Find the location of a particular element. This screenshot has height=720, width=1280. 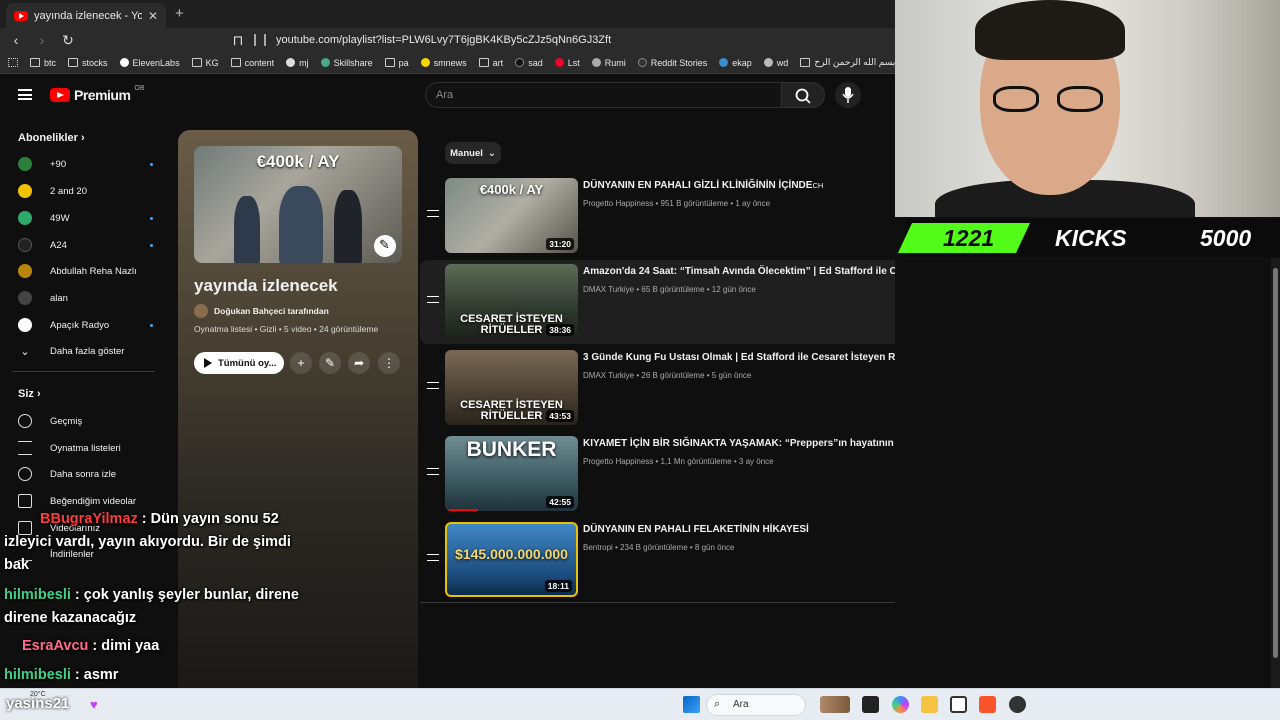

sidebar-item-watch-later: Daha sonra izle is located at coordinates (85, 474).